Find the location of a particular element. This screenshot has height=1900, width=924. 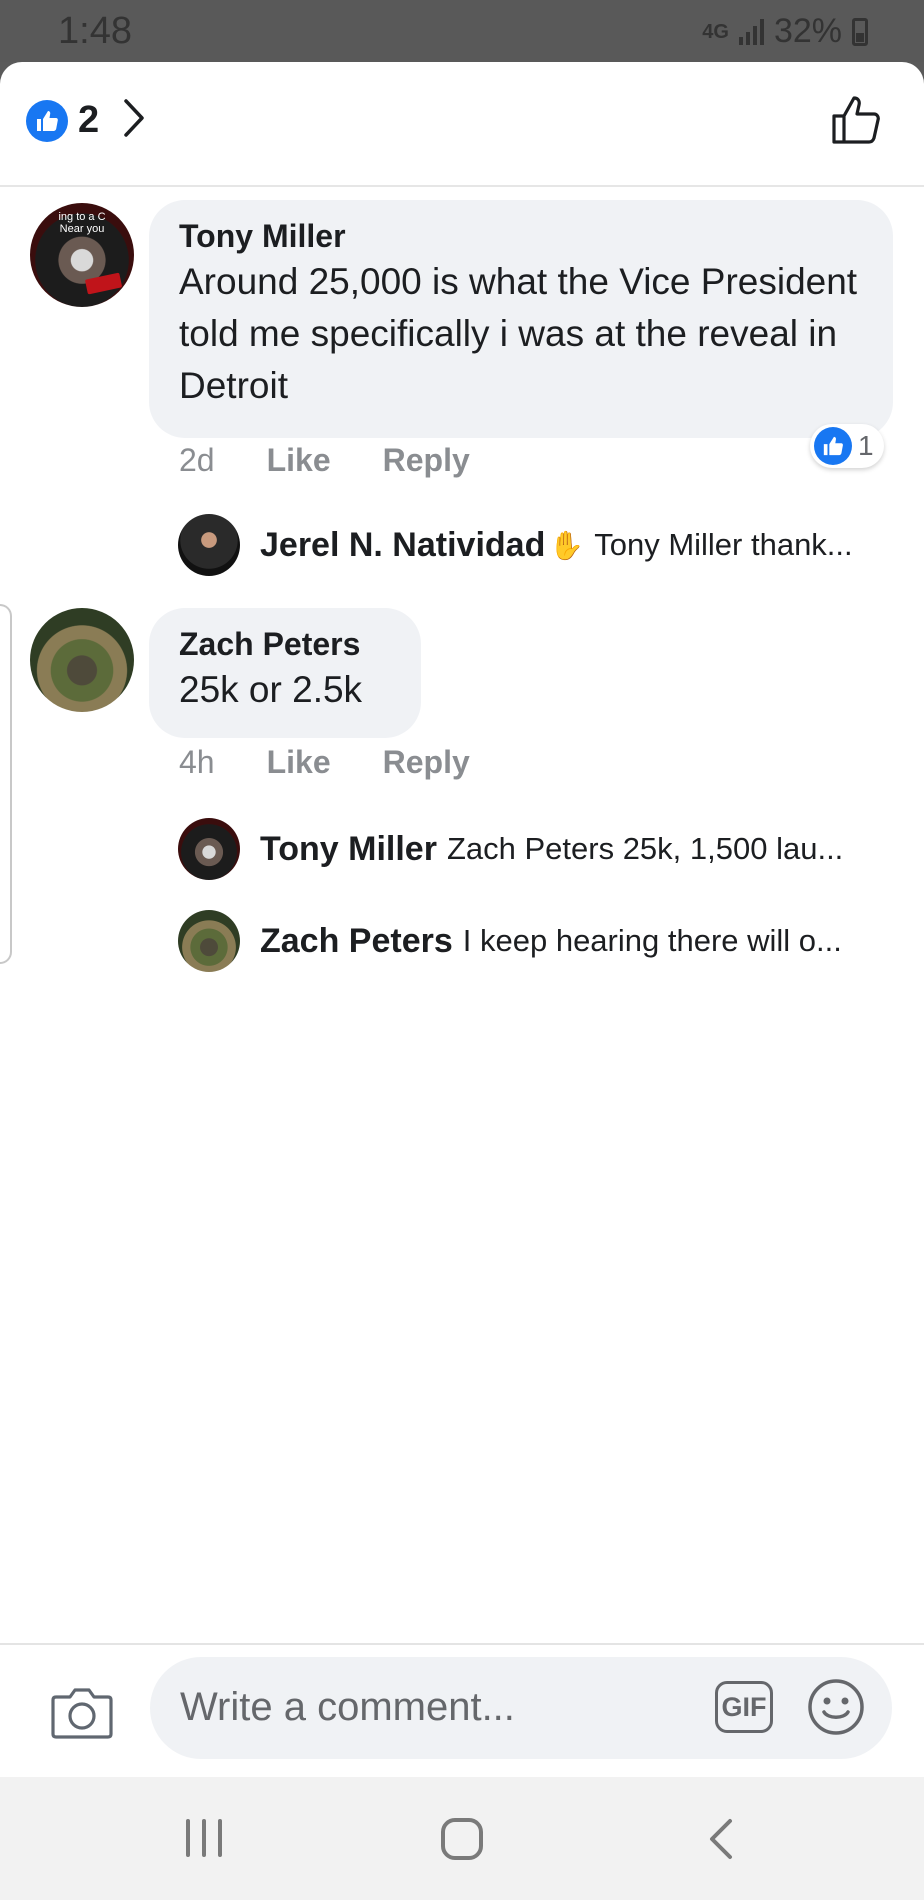

thumbs-up-outline-icon is located at coordinates (857, 121).